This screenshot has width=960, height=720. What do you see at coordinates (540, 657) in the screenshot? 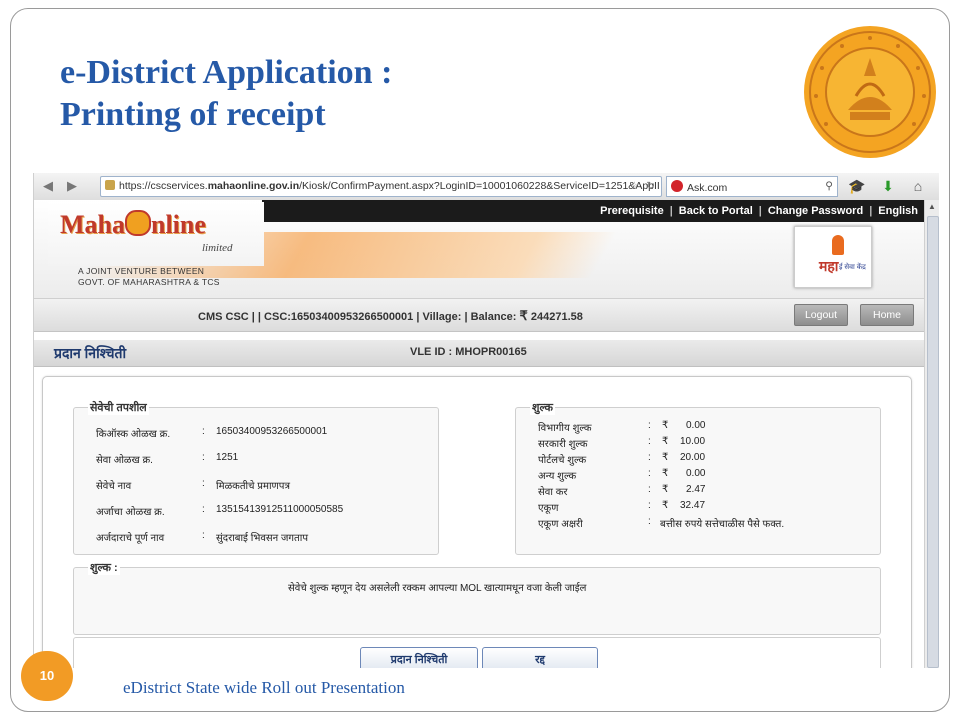
I see `cancel-button: रद्द` at bounding box center [540, 657].